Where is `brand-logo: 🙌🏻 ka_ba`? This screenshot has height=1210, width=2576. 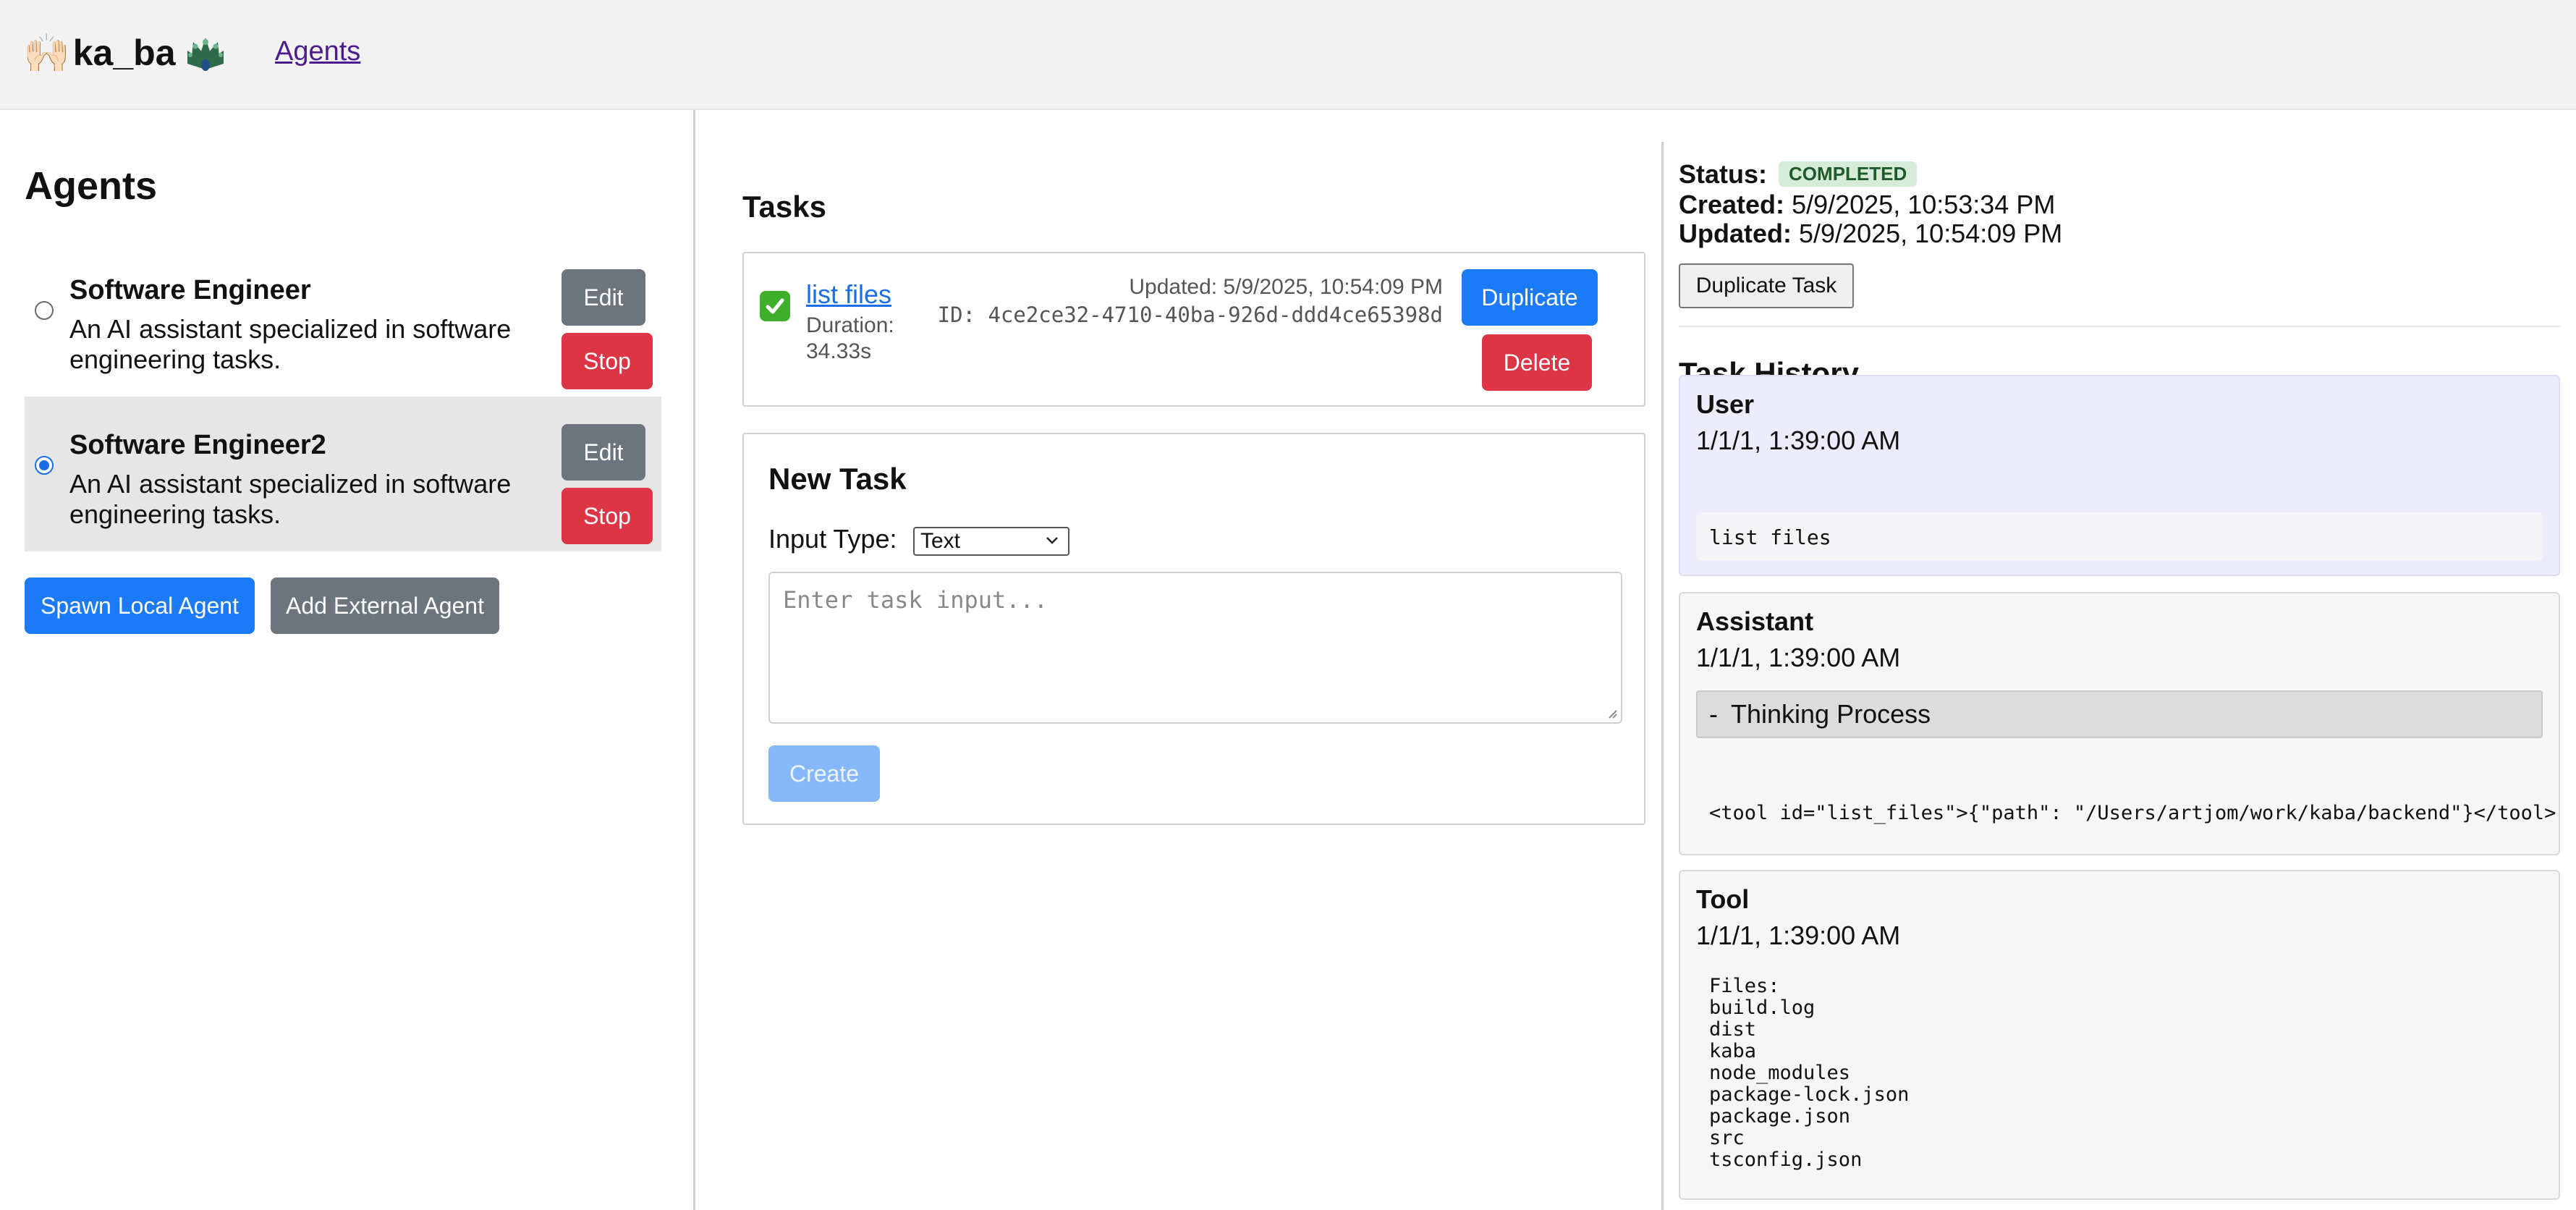
brand-logo: 🙌🏻 ka_ba is located at coordinates (124, 53).